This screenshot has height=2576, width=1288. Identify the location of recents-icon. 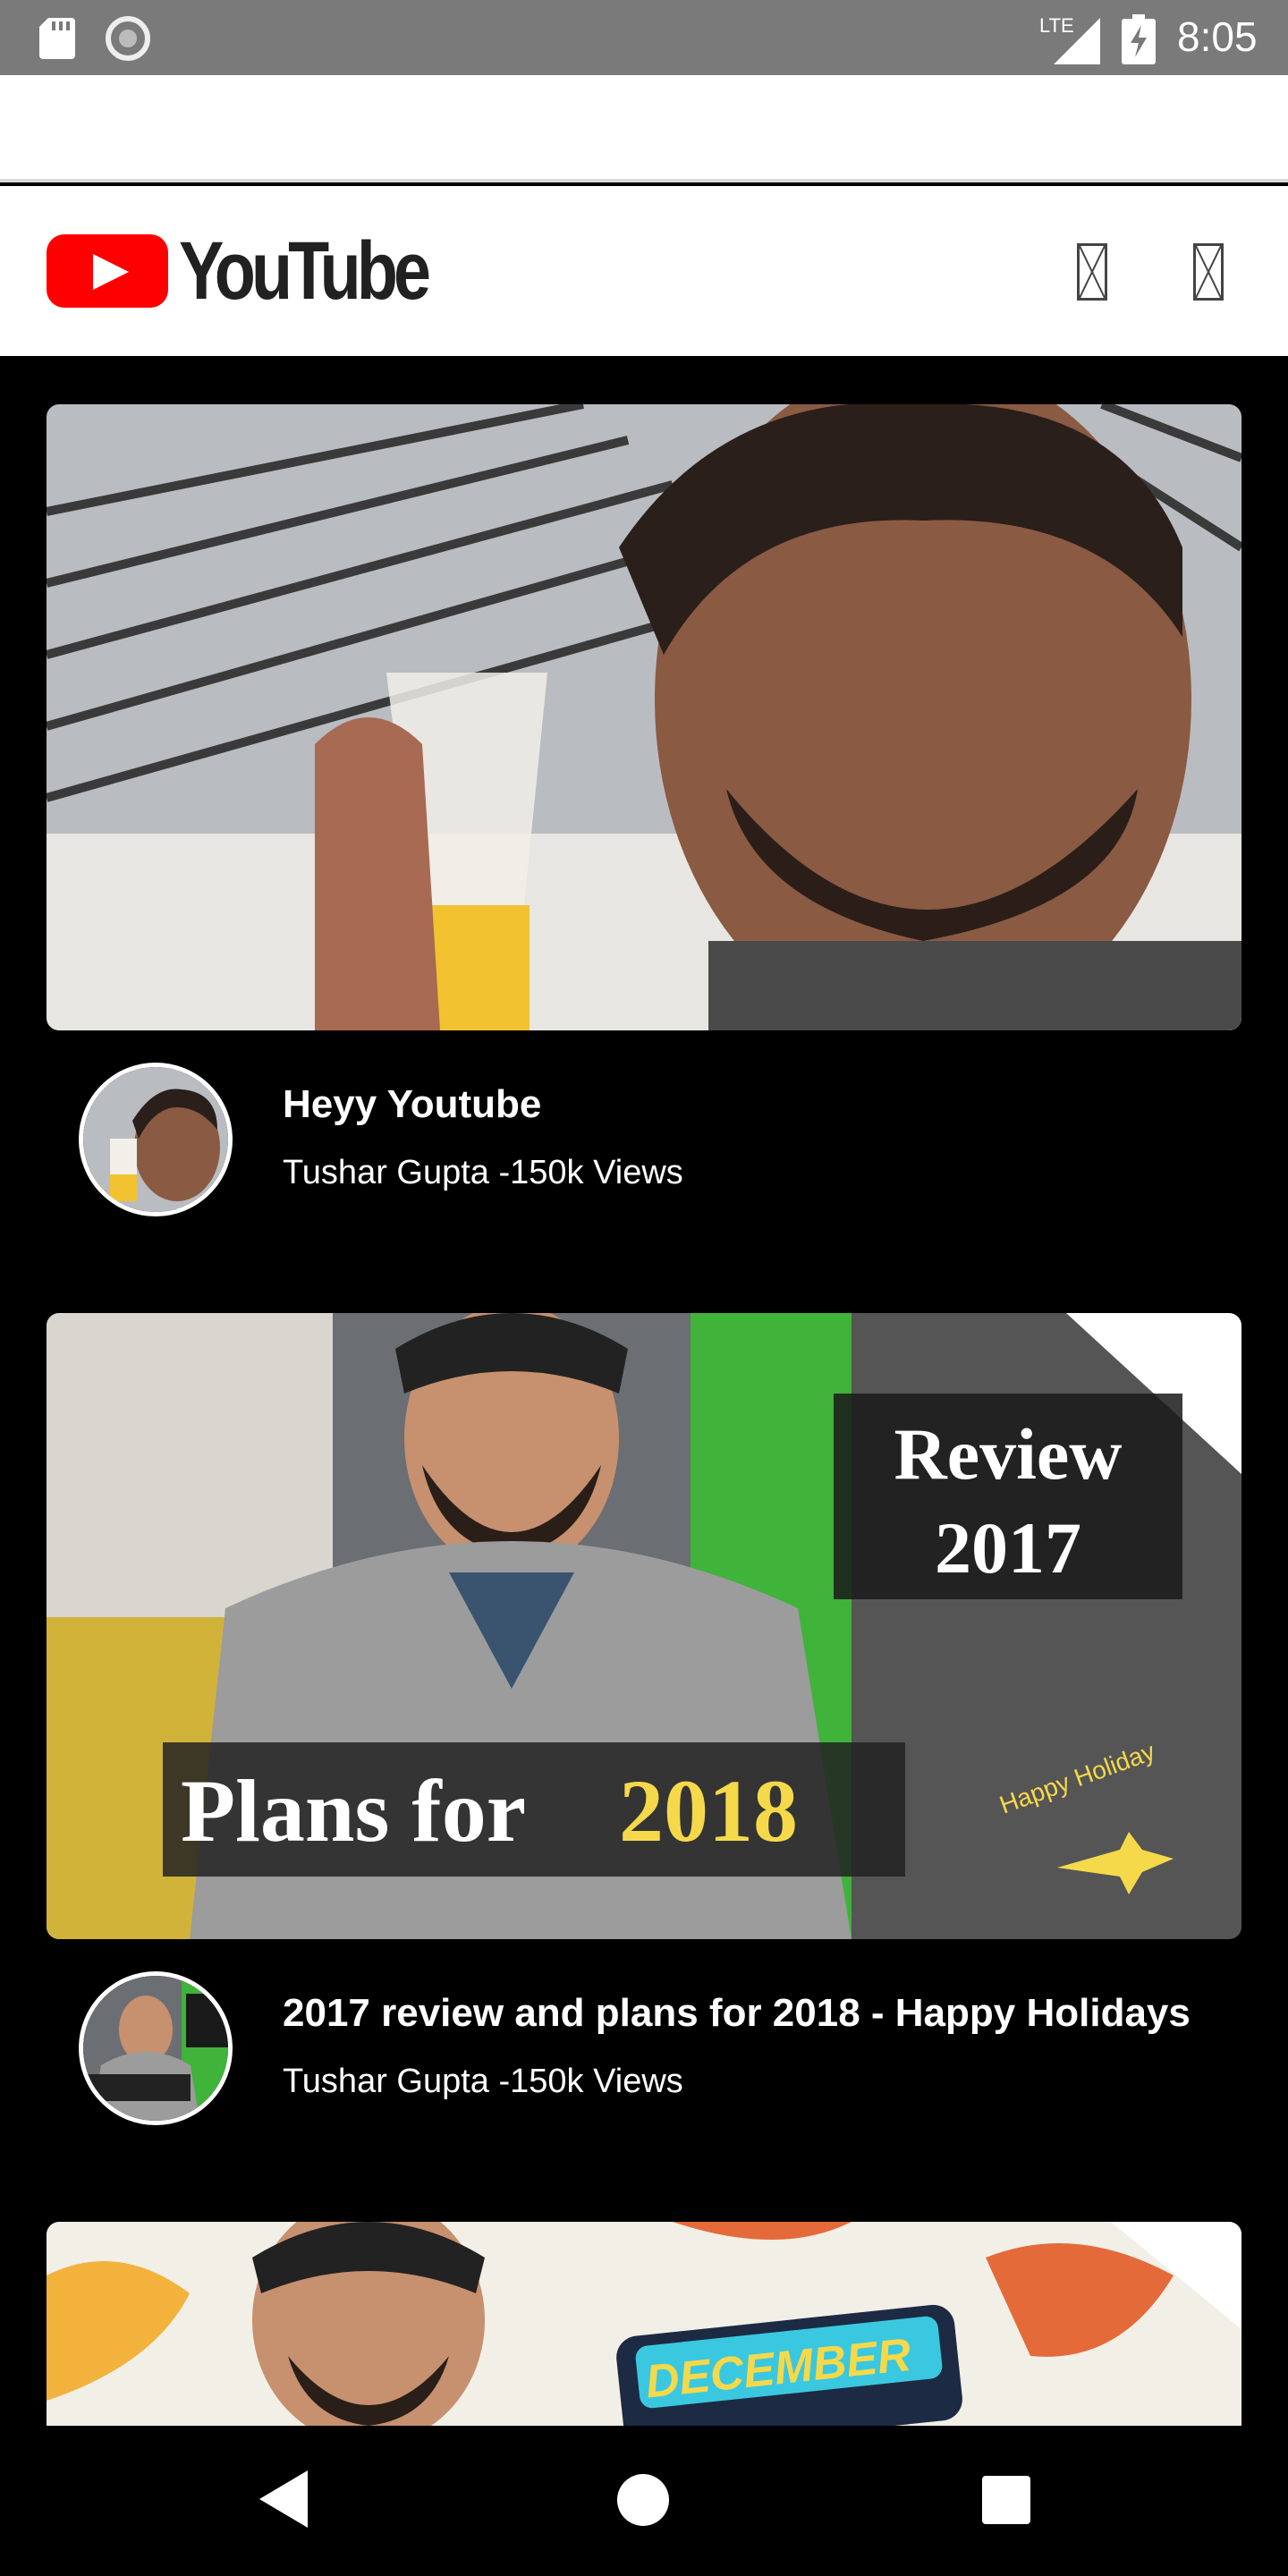
(1006, 2500).